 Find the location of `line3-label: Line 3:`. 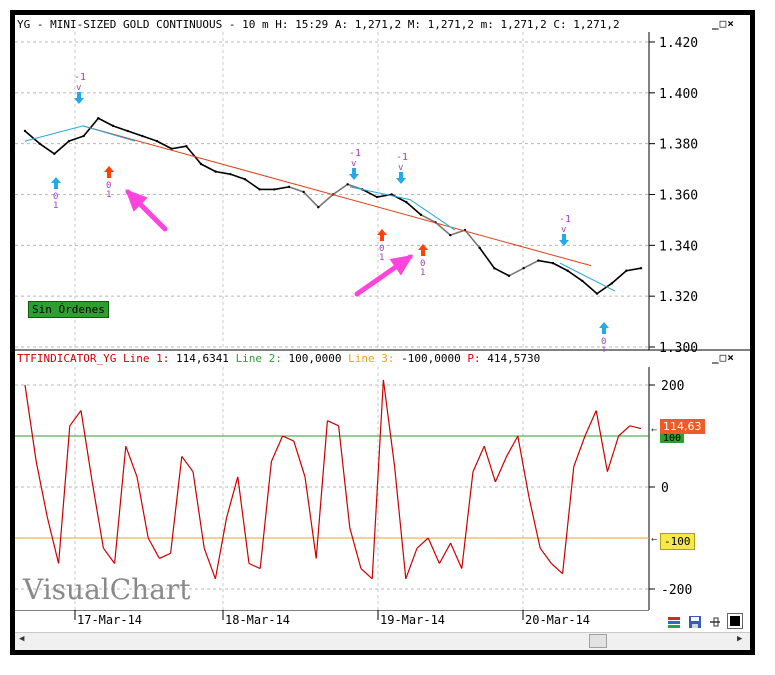

line3-label: Line 3: is located at coordinates (371, 358).